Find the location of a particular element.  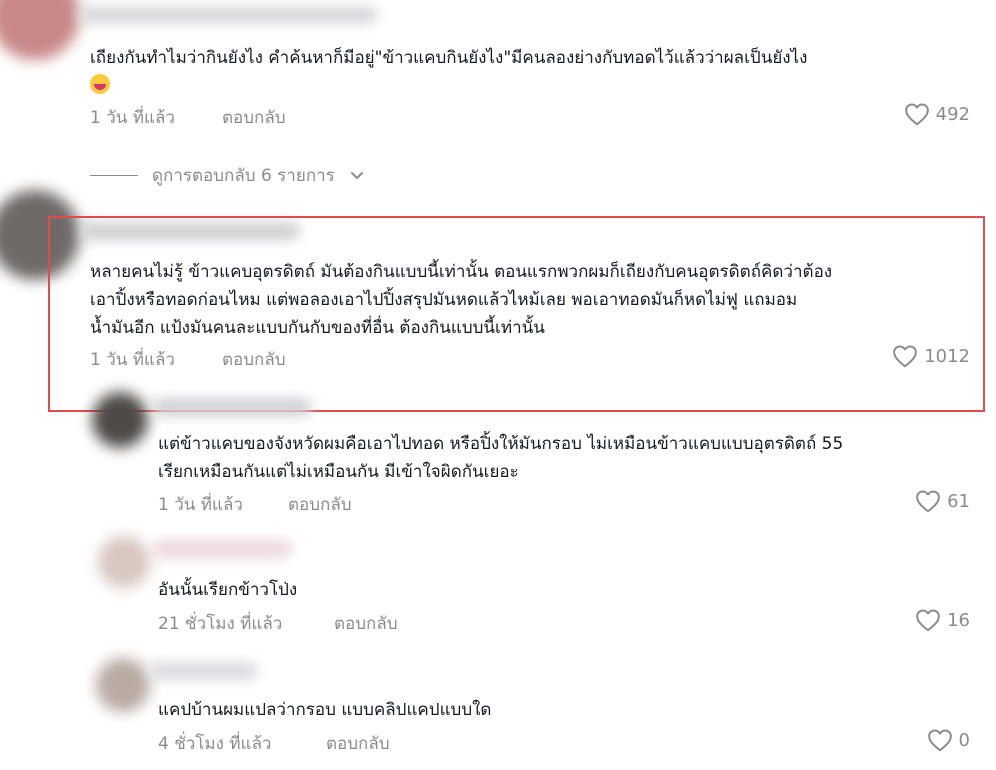

grinning-face-emoji is located at coordinates (100, 84).